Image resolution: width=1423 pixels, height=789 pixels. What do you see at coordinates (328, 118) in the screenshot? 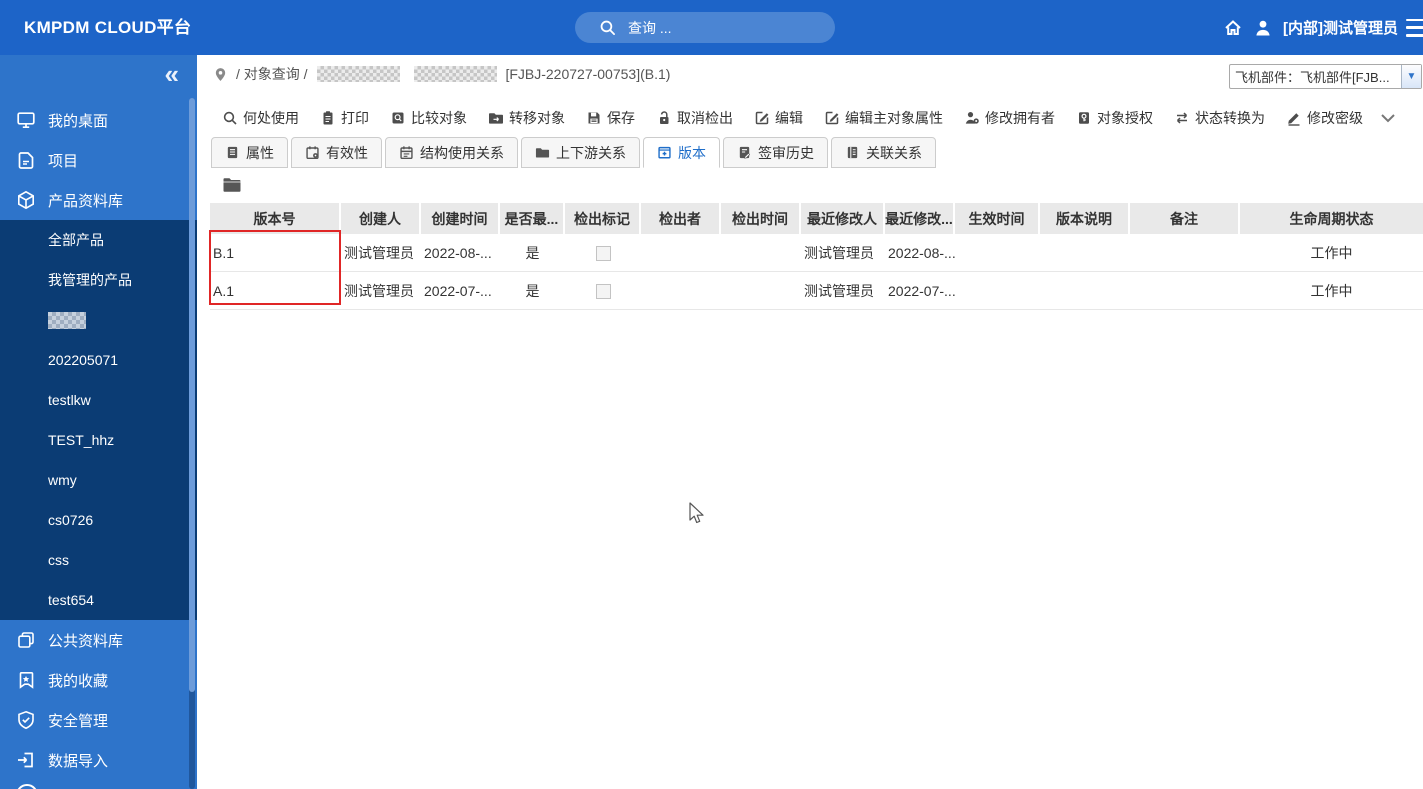
I see `print-icon` at bounding box center [328, 118].